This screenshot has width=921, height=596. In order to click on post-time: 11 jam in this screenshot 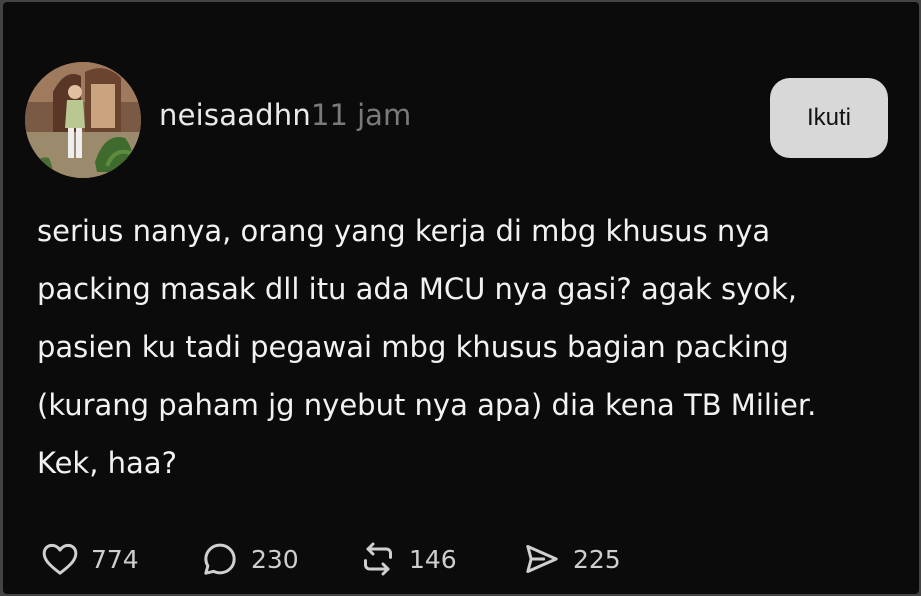, I will do `click(361, 115)`.